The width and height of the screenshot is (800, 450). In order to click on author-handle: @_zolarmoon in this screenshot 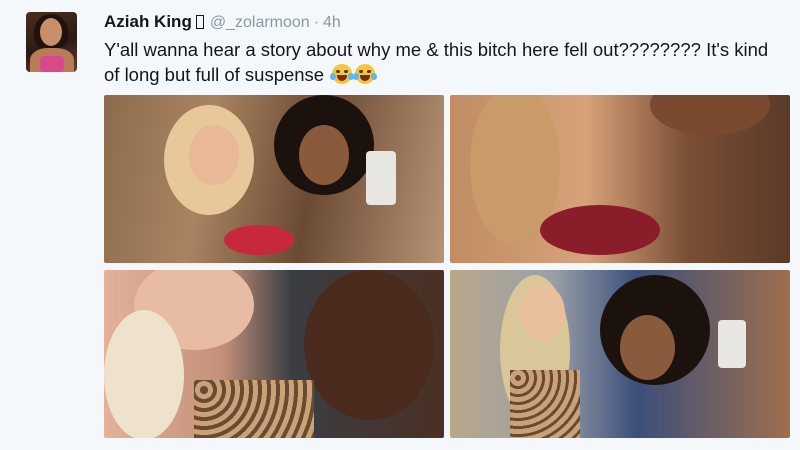, I will do `click(260, 22)`.